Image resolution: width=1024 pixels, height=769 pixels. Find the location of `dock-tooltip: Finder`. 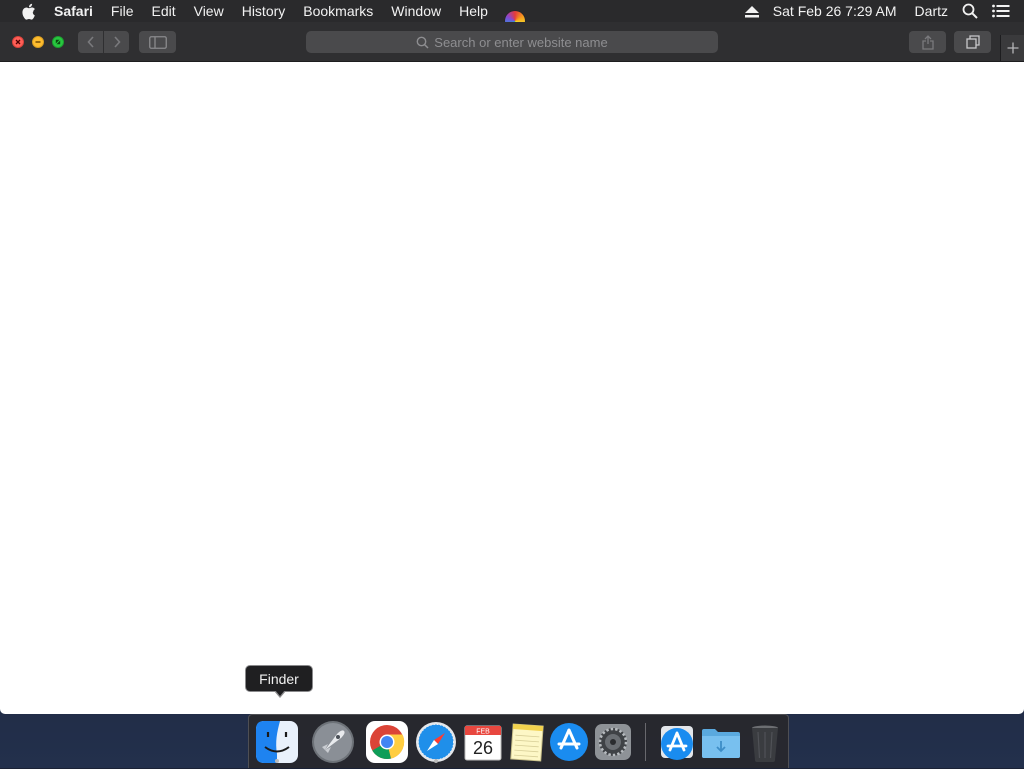

dock-tooltip: Finder is located at coordinates (279, 681).